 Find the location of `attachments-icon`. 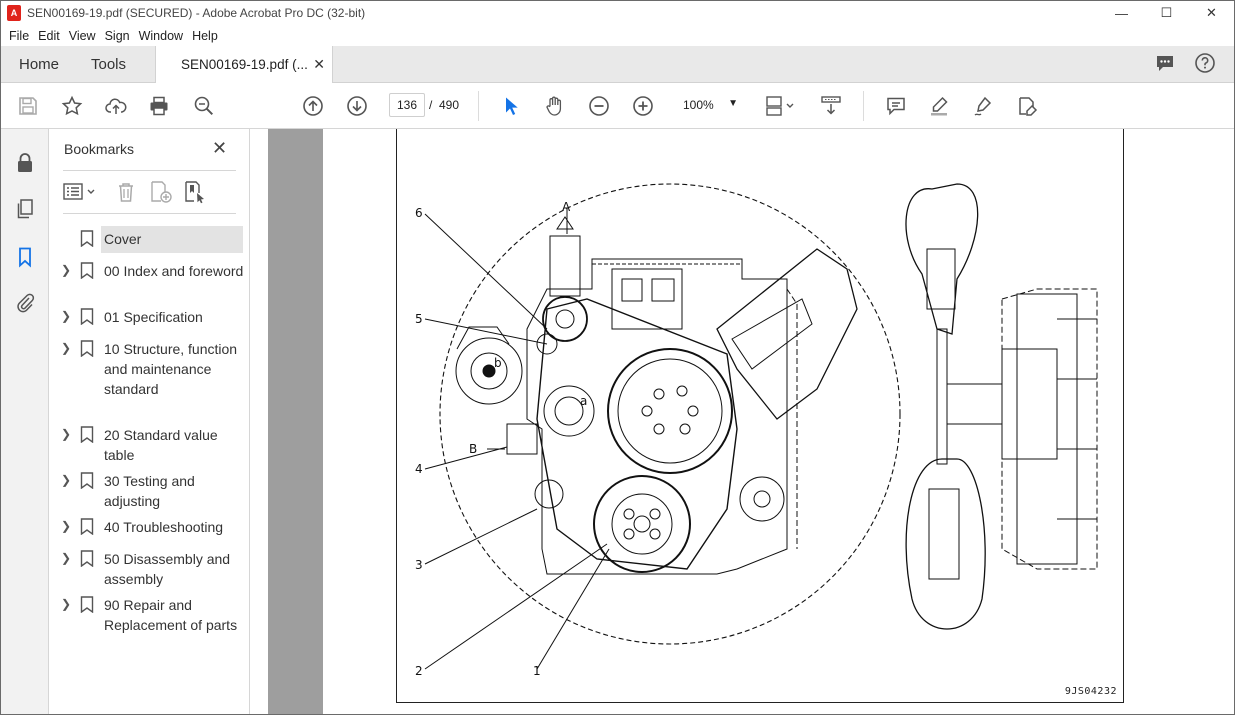

attachments-icon is located at coordinates (25, 302).